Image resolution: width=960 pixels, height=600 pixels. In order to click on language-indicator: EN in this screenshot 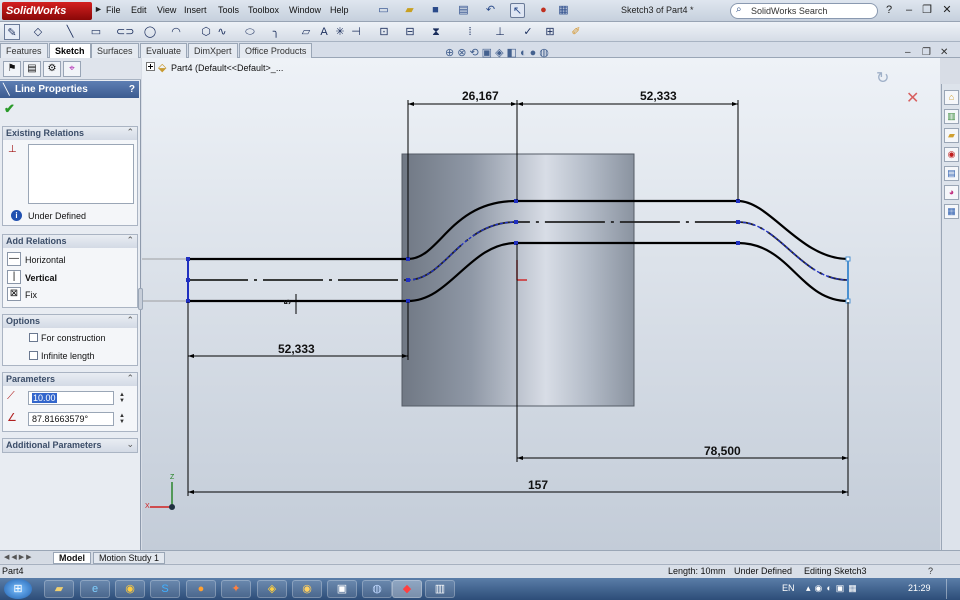, I will do `click(788, 588)`.